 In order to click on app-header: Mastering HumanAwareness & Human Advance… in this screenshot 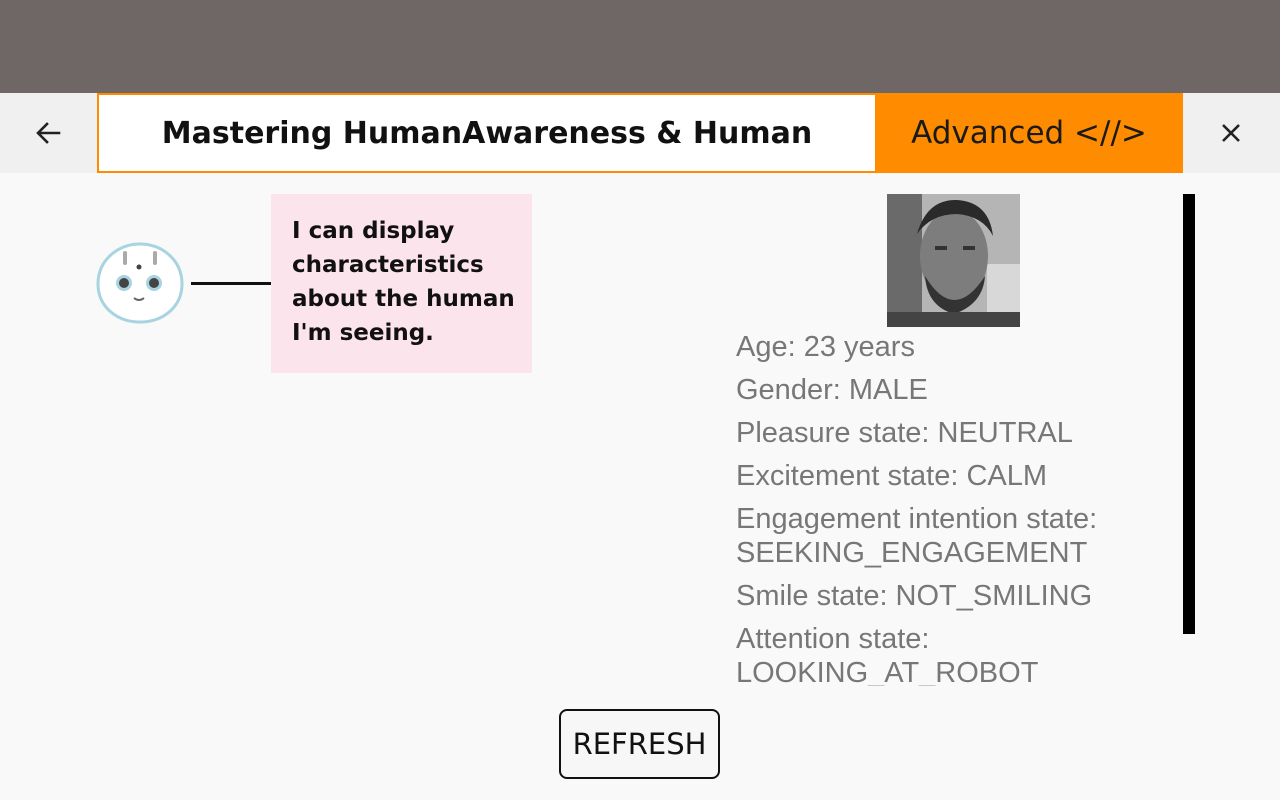, I will do `click(640, 133)`.